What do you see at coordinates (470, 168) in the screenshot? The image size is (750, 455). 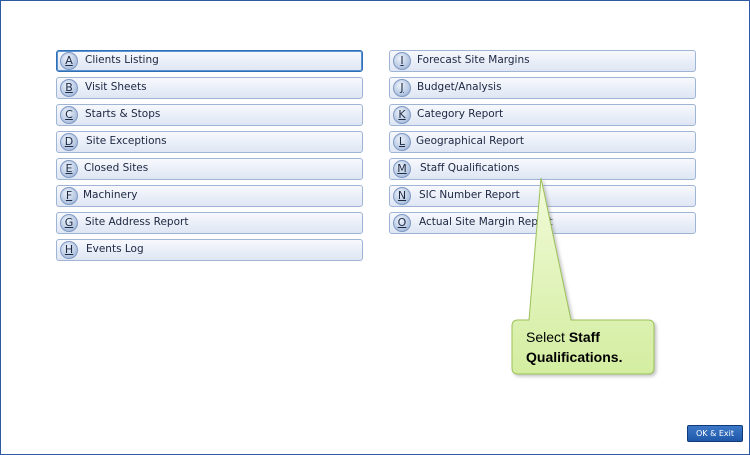 I see `button-label: Staff Qualifications` at bounding box center [470, 168].